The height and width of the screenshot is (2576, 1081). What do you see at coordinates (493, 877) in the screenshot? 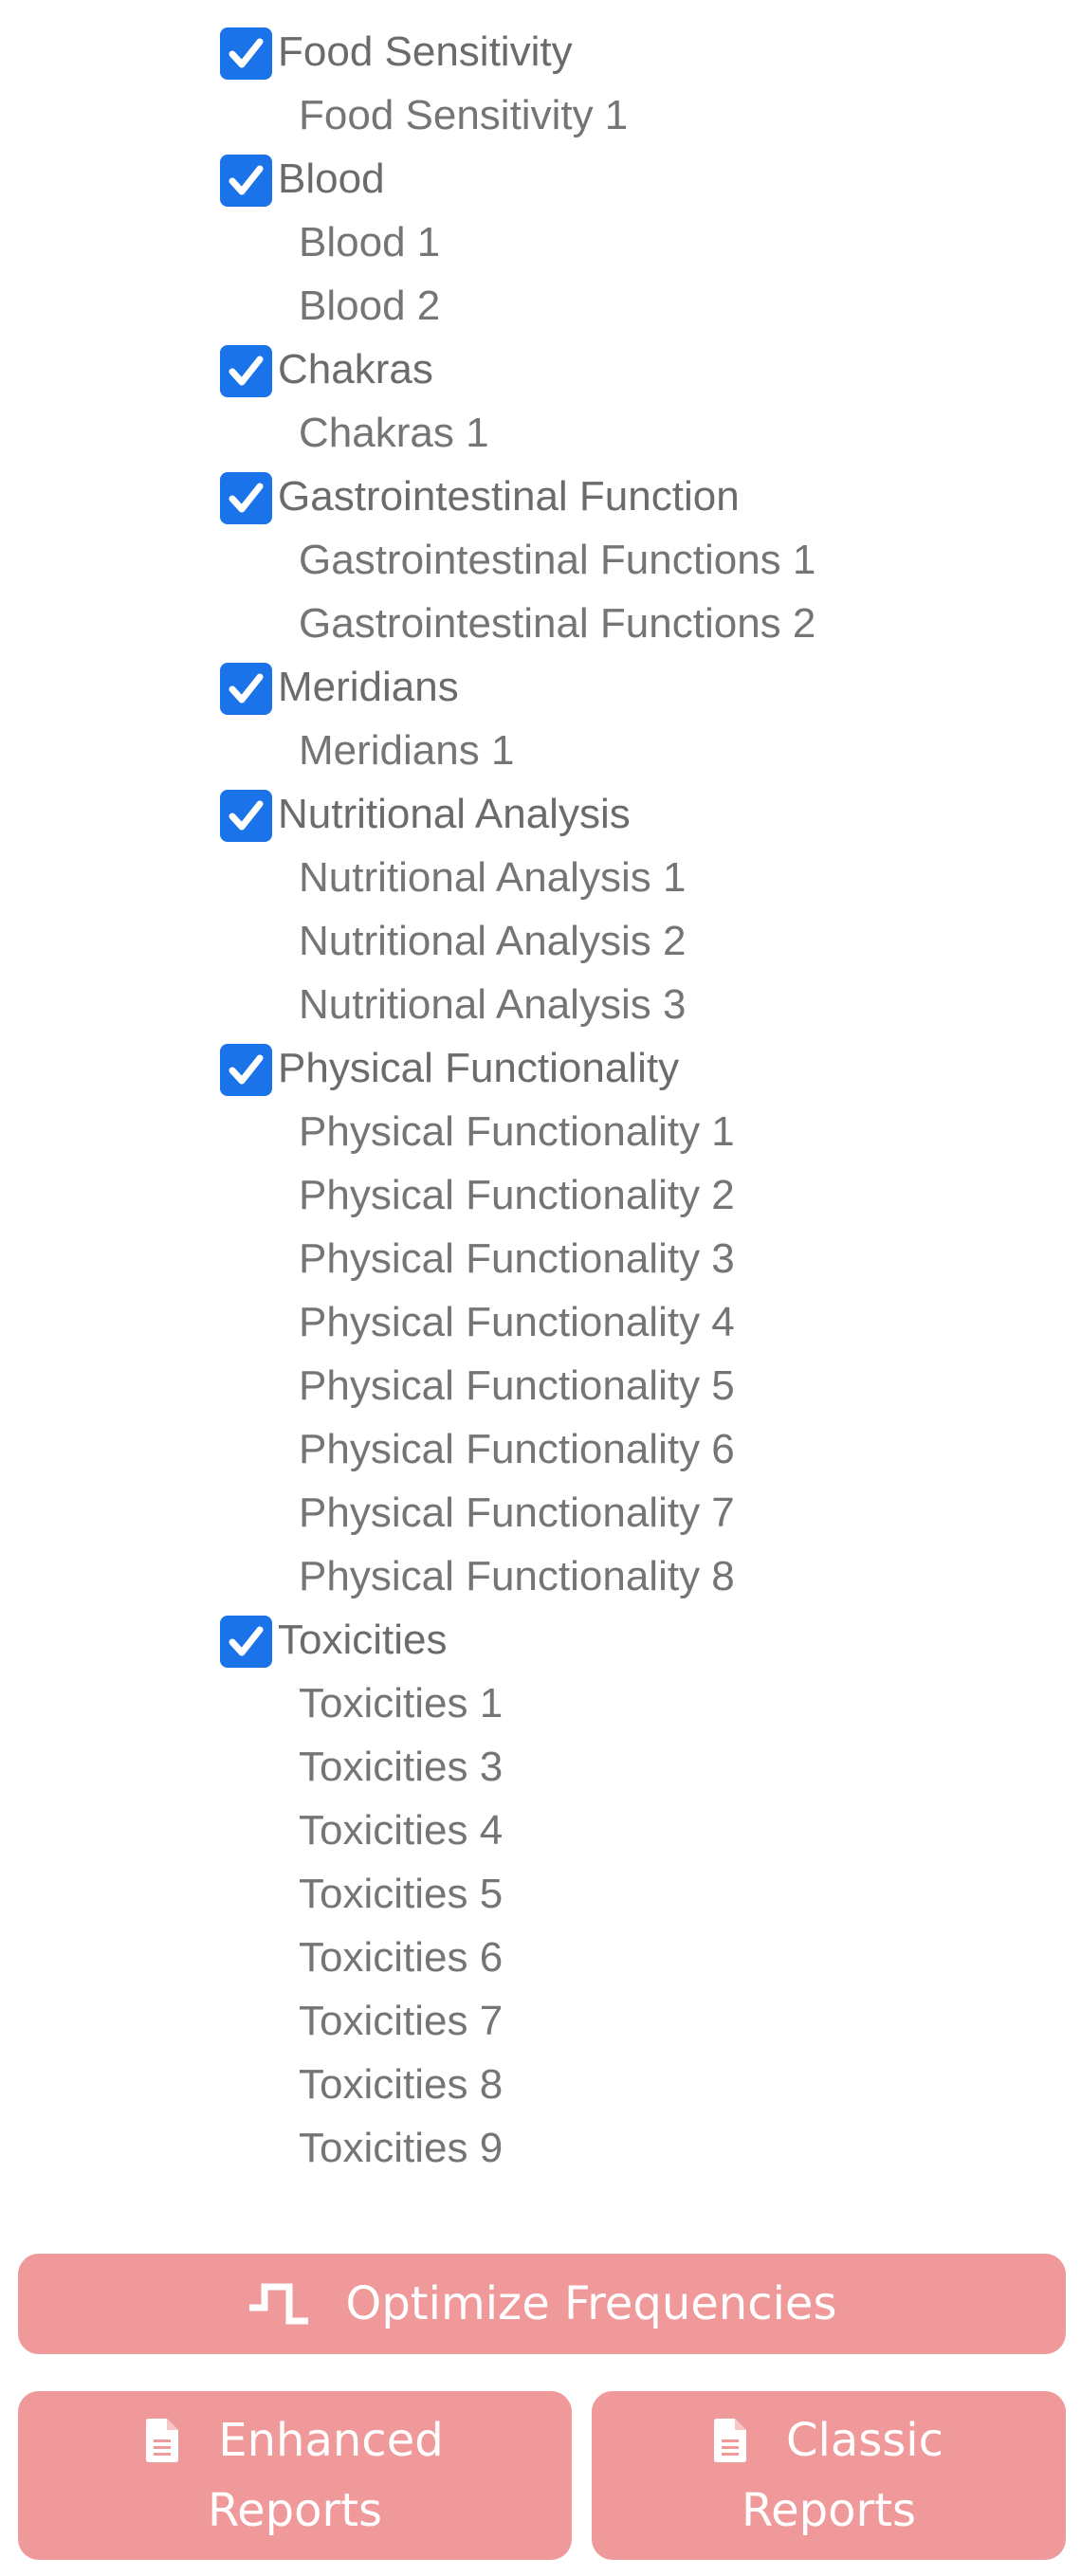
I see `report-item-label: Nutritional Analysis 1` at bounding box center [493, 877].